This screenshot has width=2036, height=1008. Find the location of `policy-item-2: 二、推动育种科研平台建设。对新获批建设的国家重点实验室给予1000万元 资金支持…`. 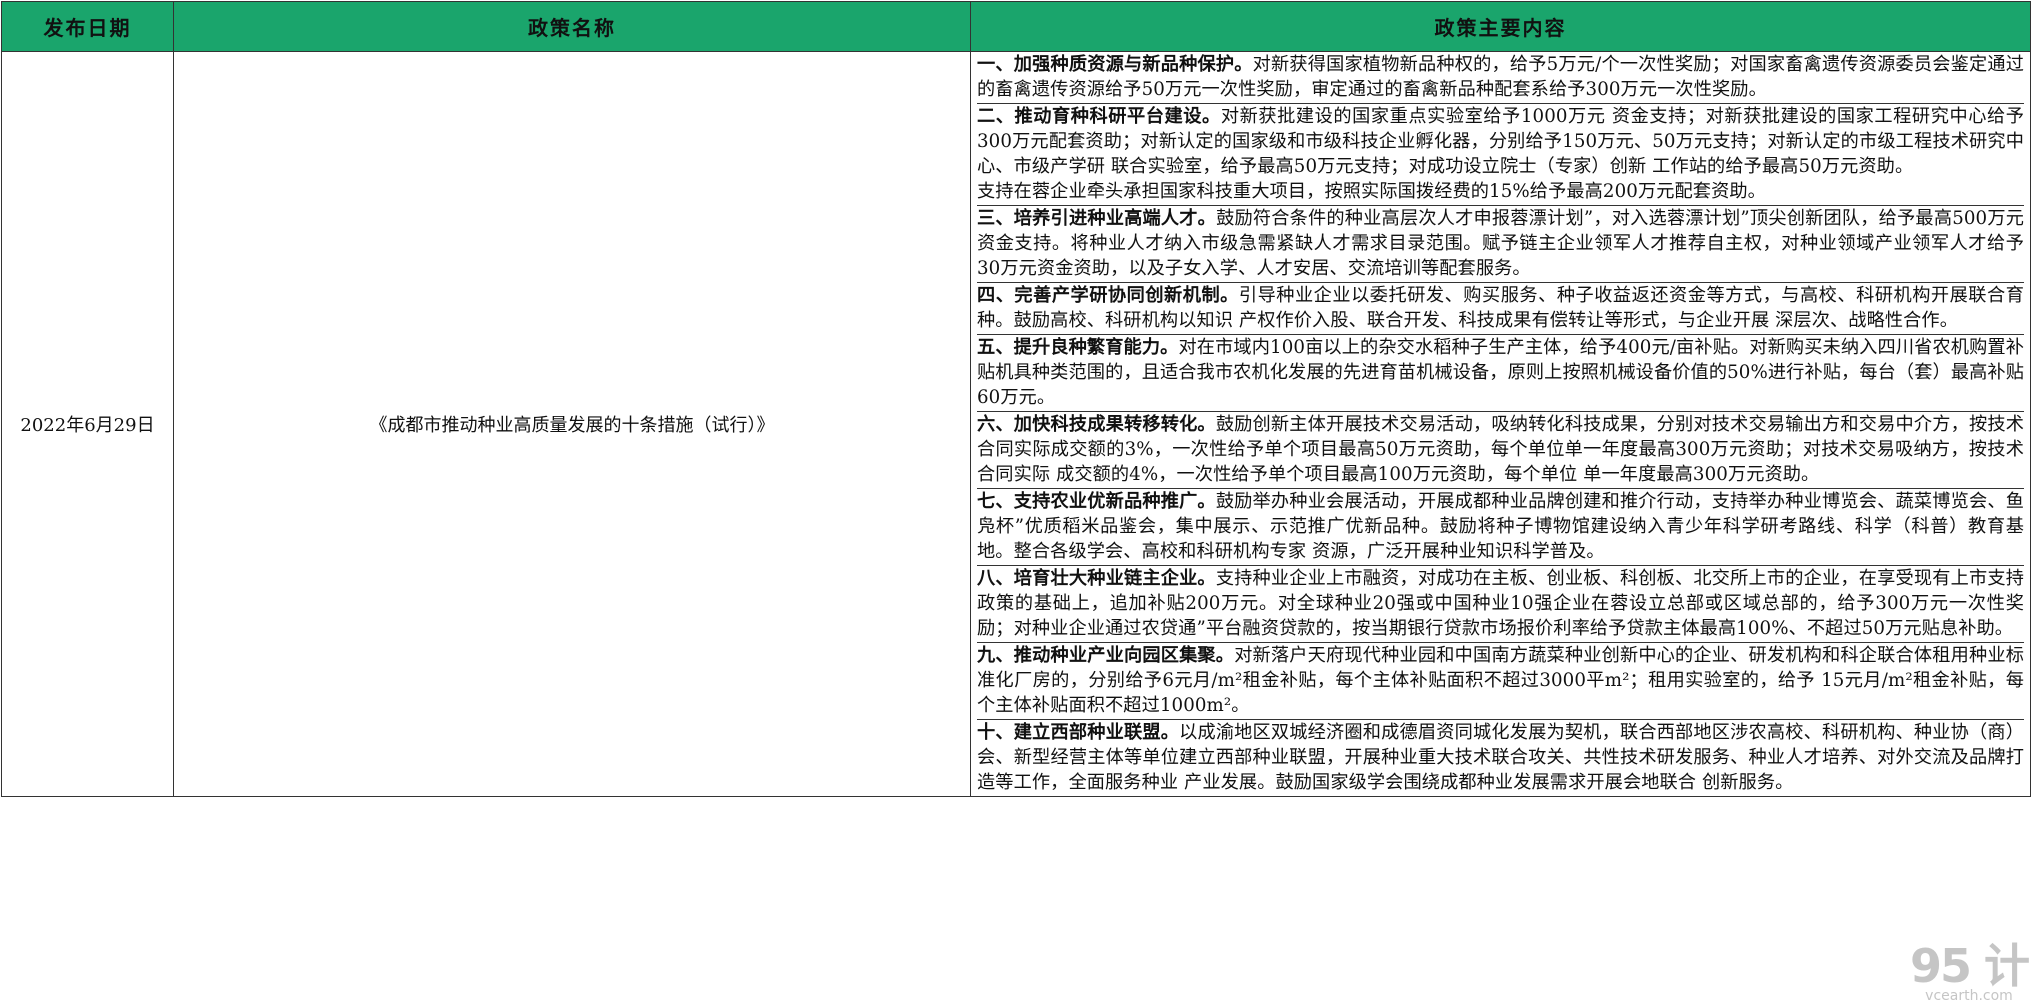

policy-item-2: 二、推动育种科研平台建设。对新获批建设的国家重点实验室给予1000万元 资金支持… is located at coordinates (1500, 155).